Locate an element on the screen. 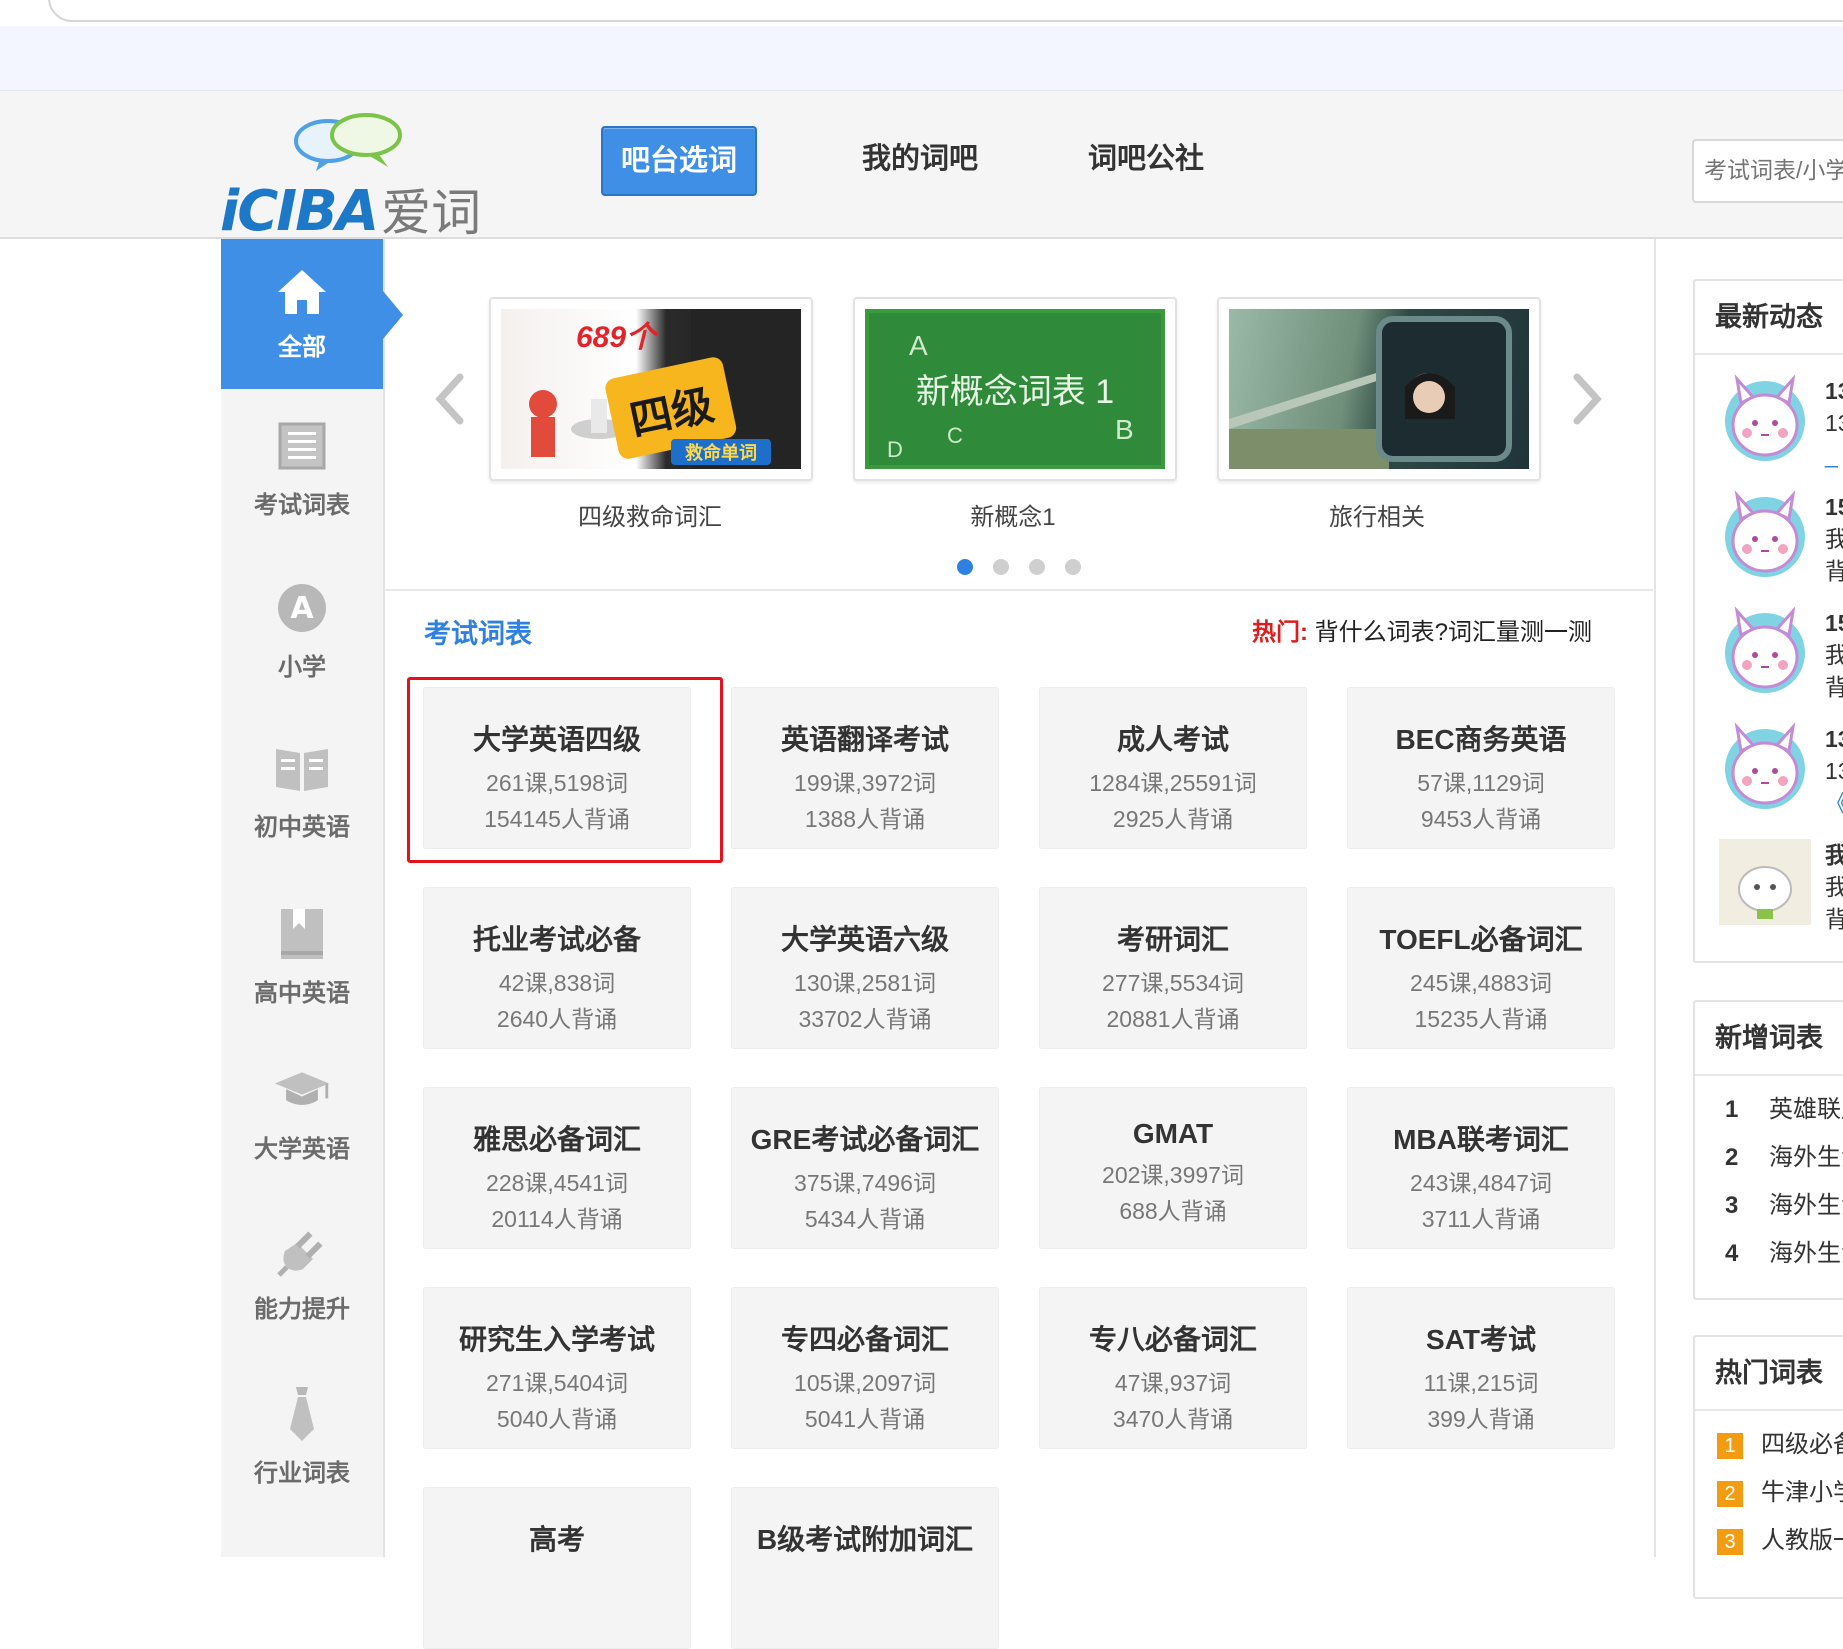 The height and width of the screenshot is (1649, 1843). sidebar-item-all: 全部 is located at coordinates (312, 314).